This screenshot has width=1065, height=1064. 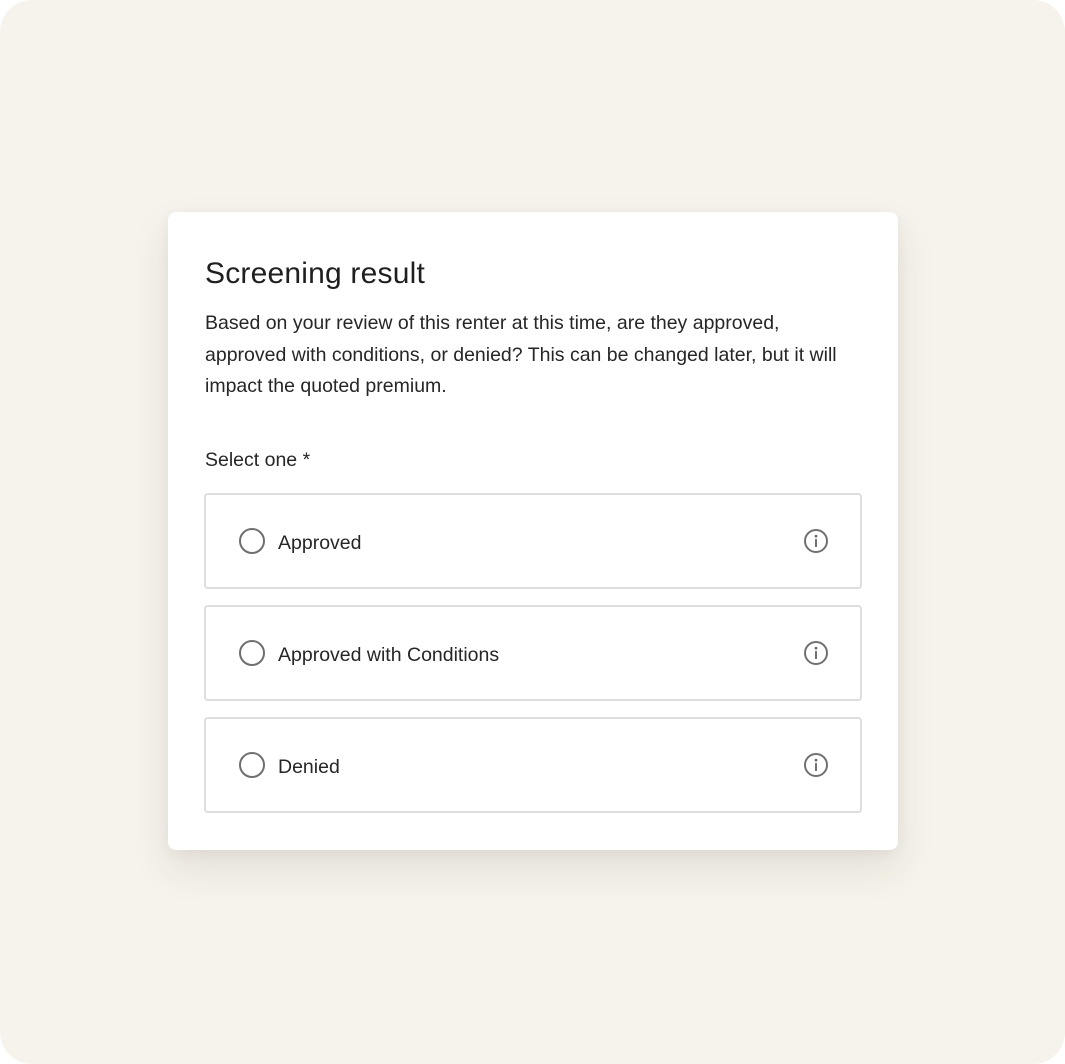 What do you see at coordinates (533, 653) in the screenshot?
I see `option-approved-with-conditions: Approved with Conditions` at bounding box center [533, 653].